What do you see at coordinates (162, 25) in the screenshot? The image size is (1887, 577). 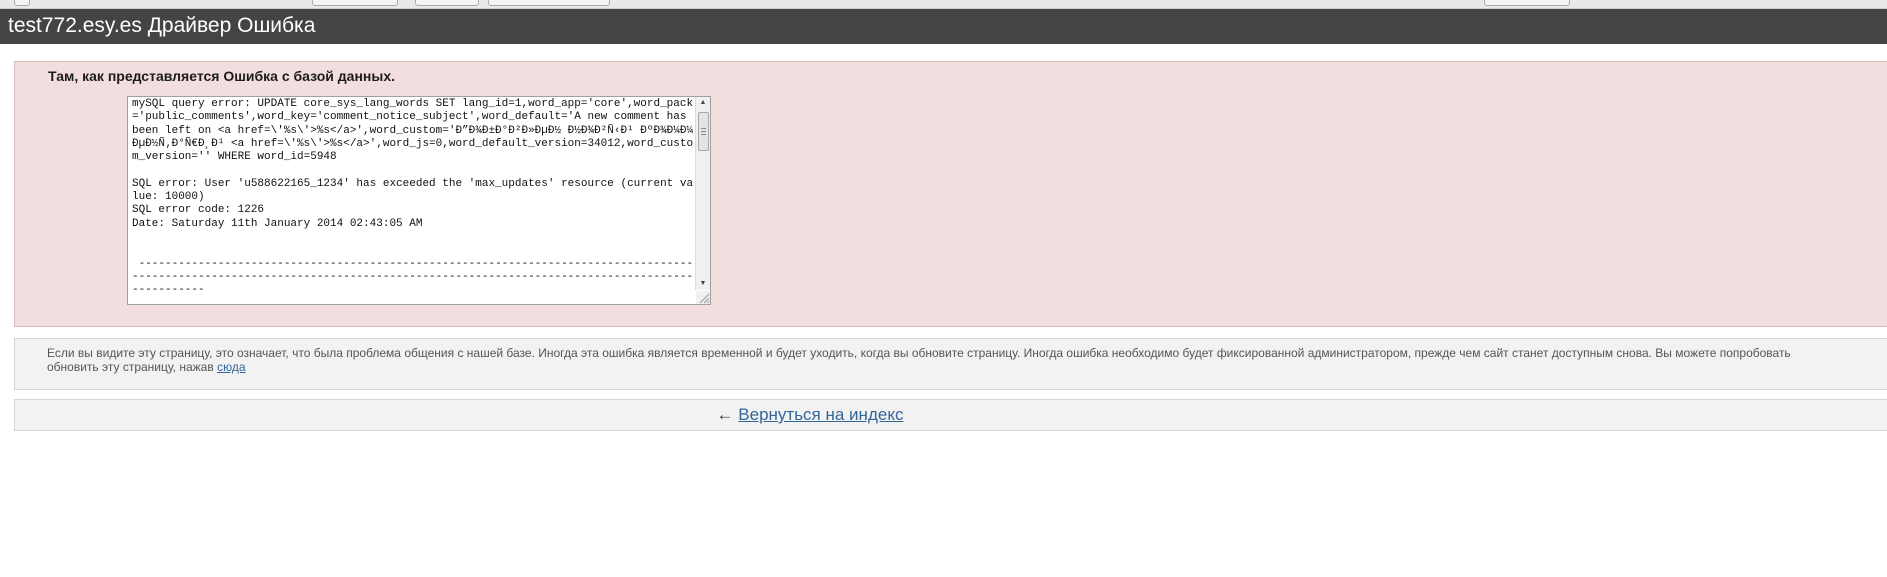 I see `page-title: test772.esy.es Драйвер Ошибка` at bounding box center [162, 25].